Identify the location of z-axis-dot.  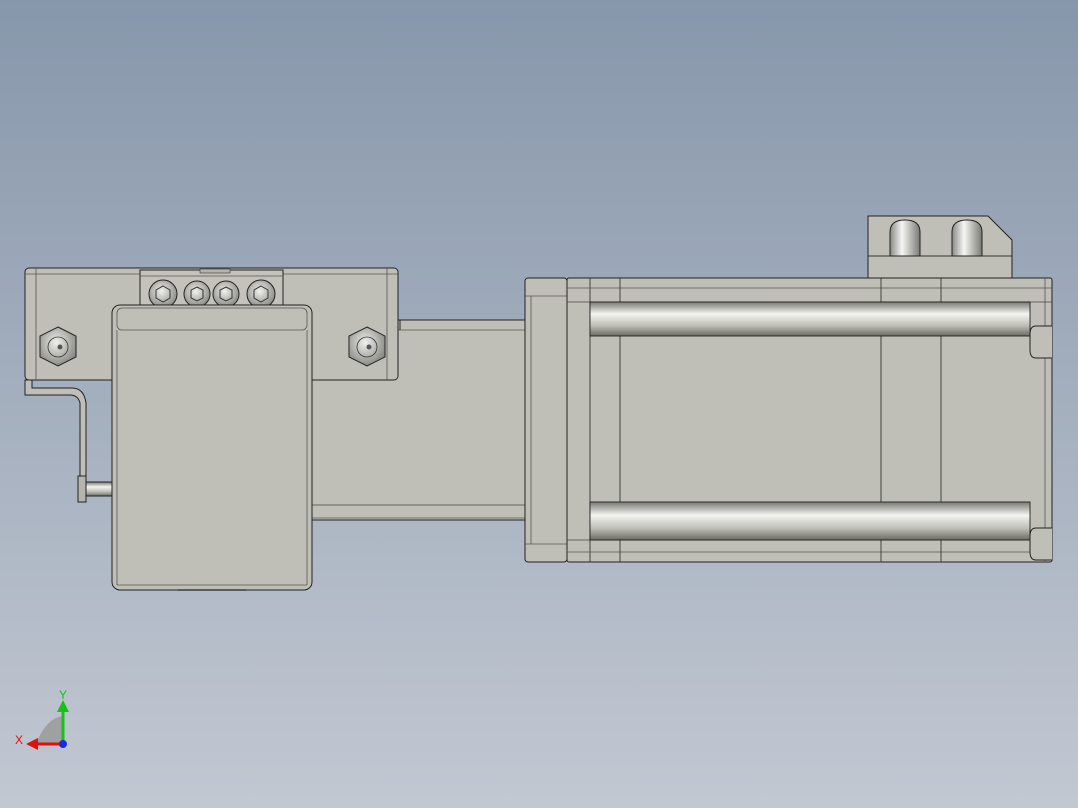
(63, 744).